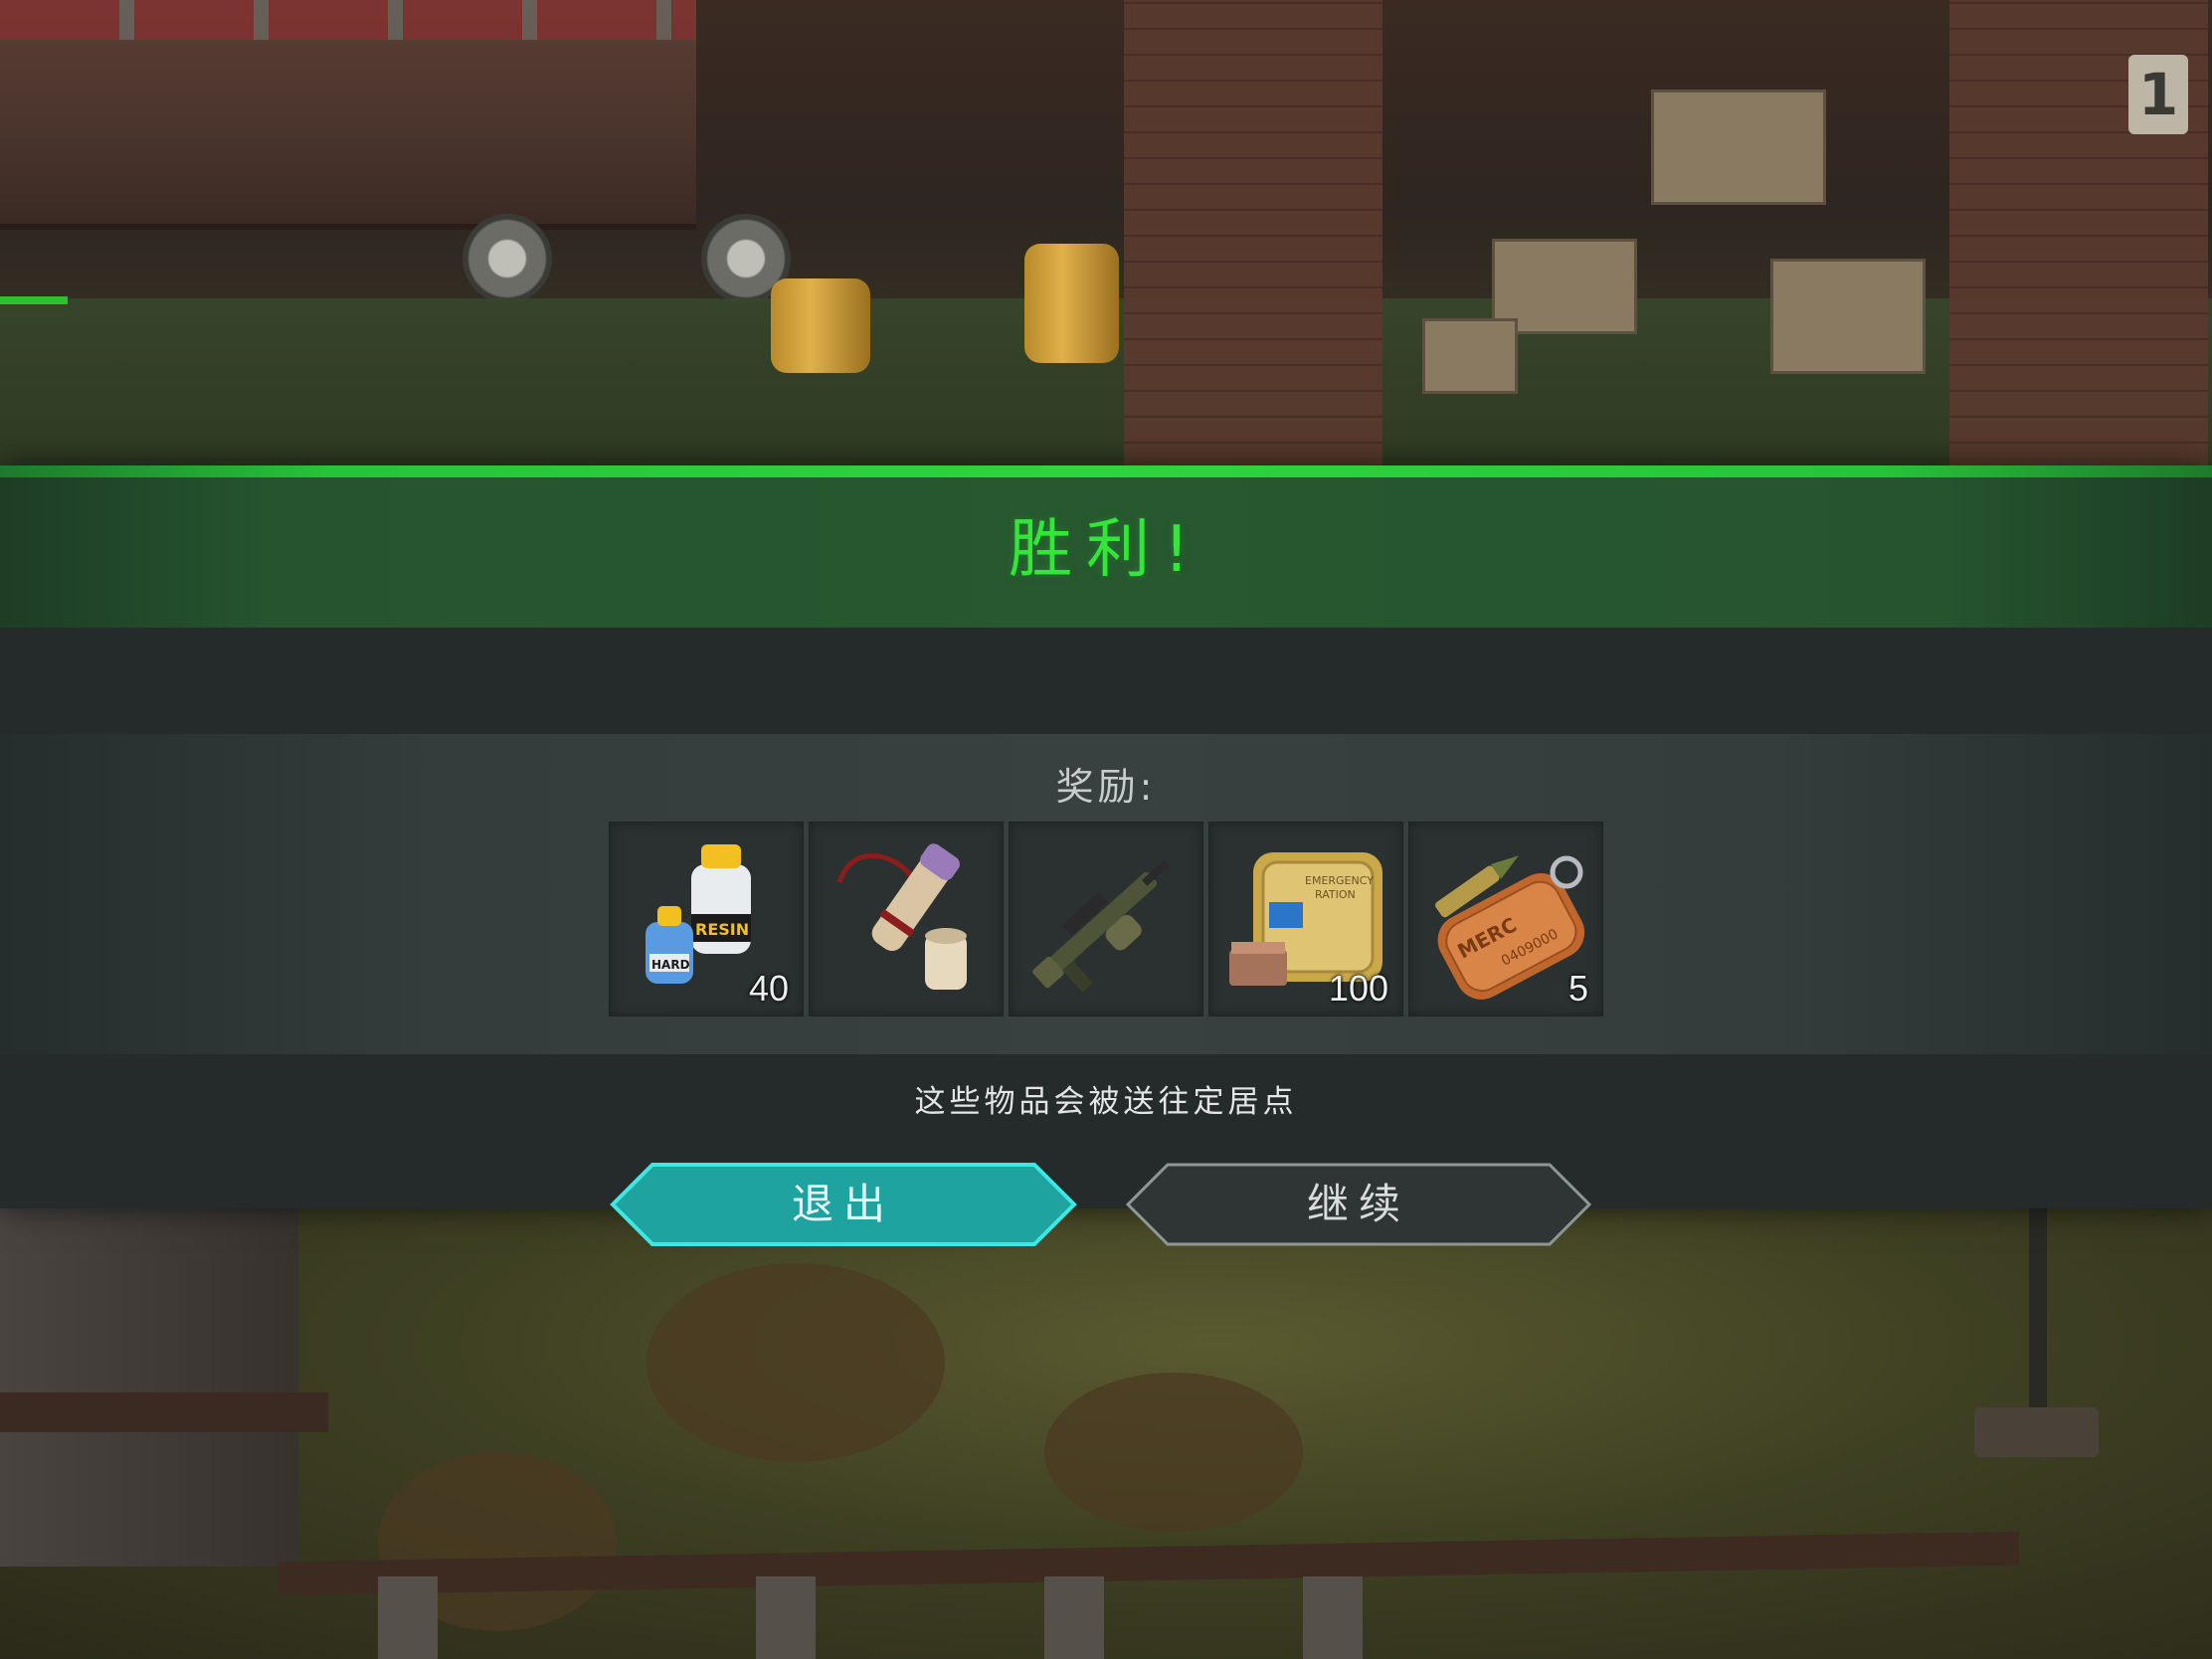 The height and width of the screenshot is (1659, 2212). What do you see at coordinates (1106, 787) in the screenshot?
I see `rewards-label: 奖励:` at bounding box center [1106, 787].